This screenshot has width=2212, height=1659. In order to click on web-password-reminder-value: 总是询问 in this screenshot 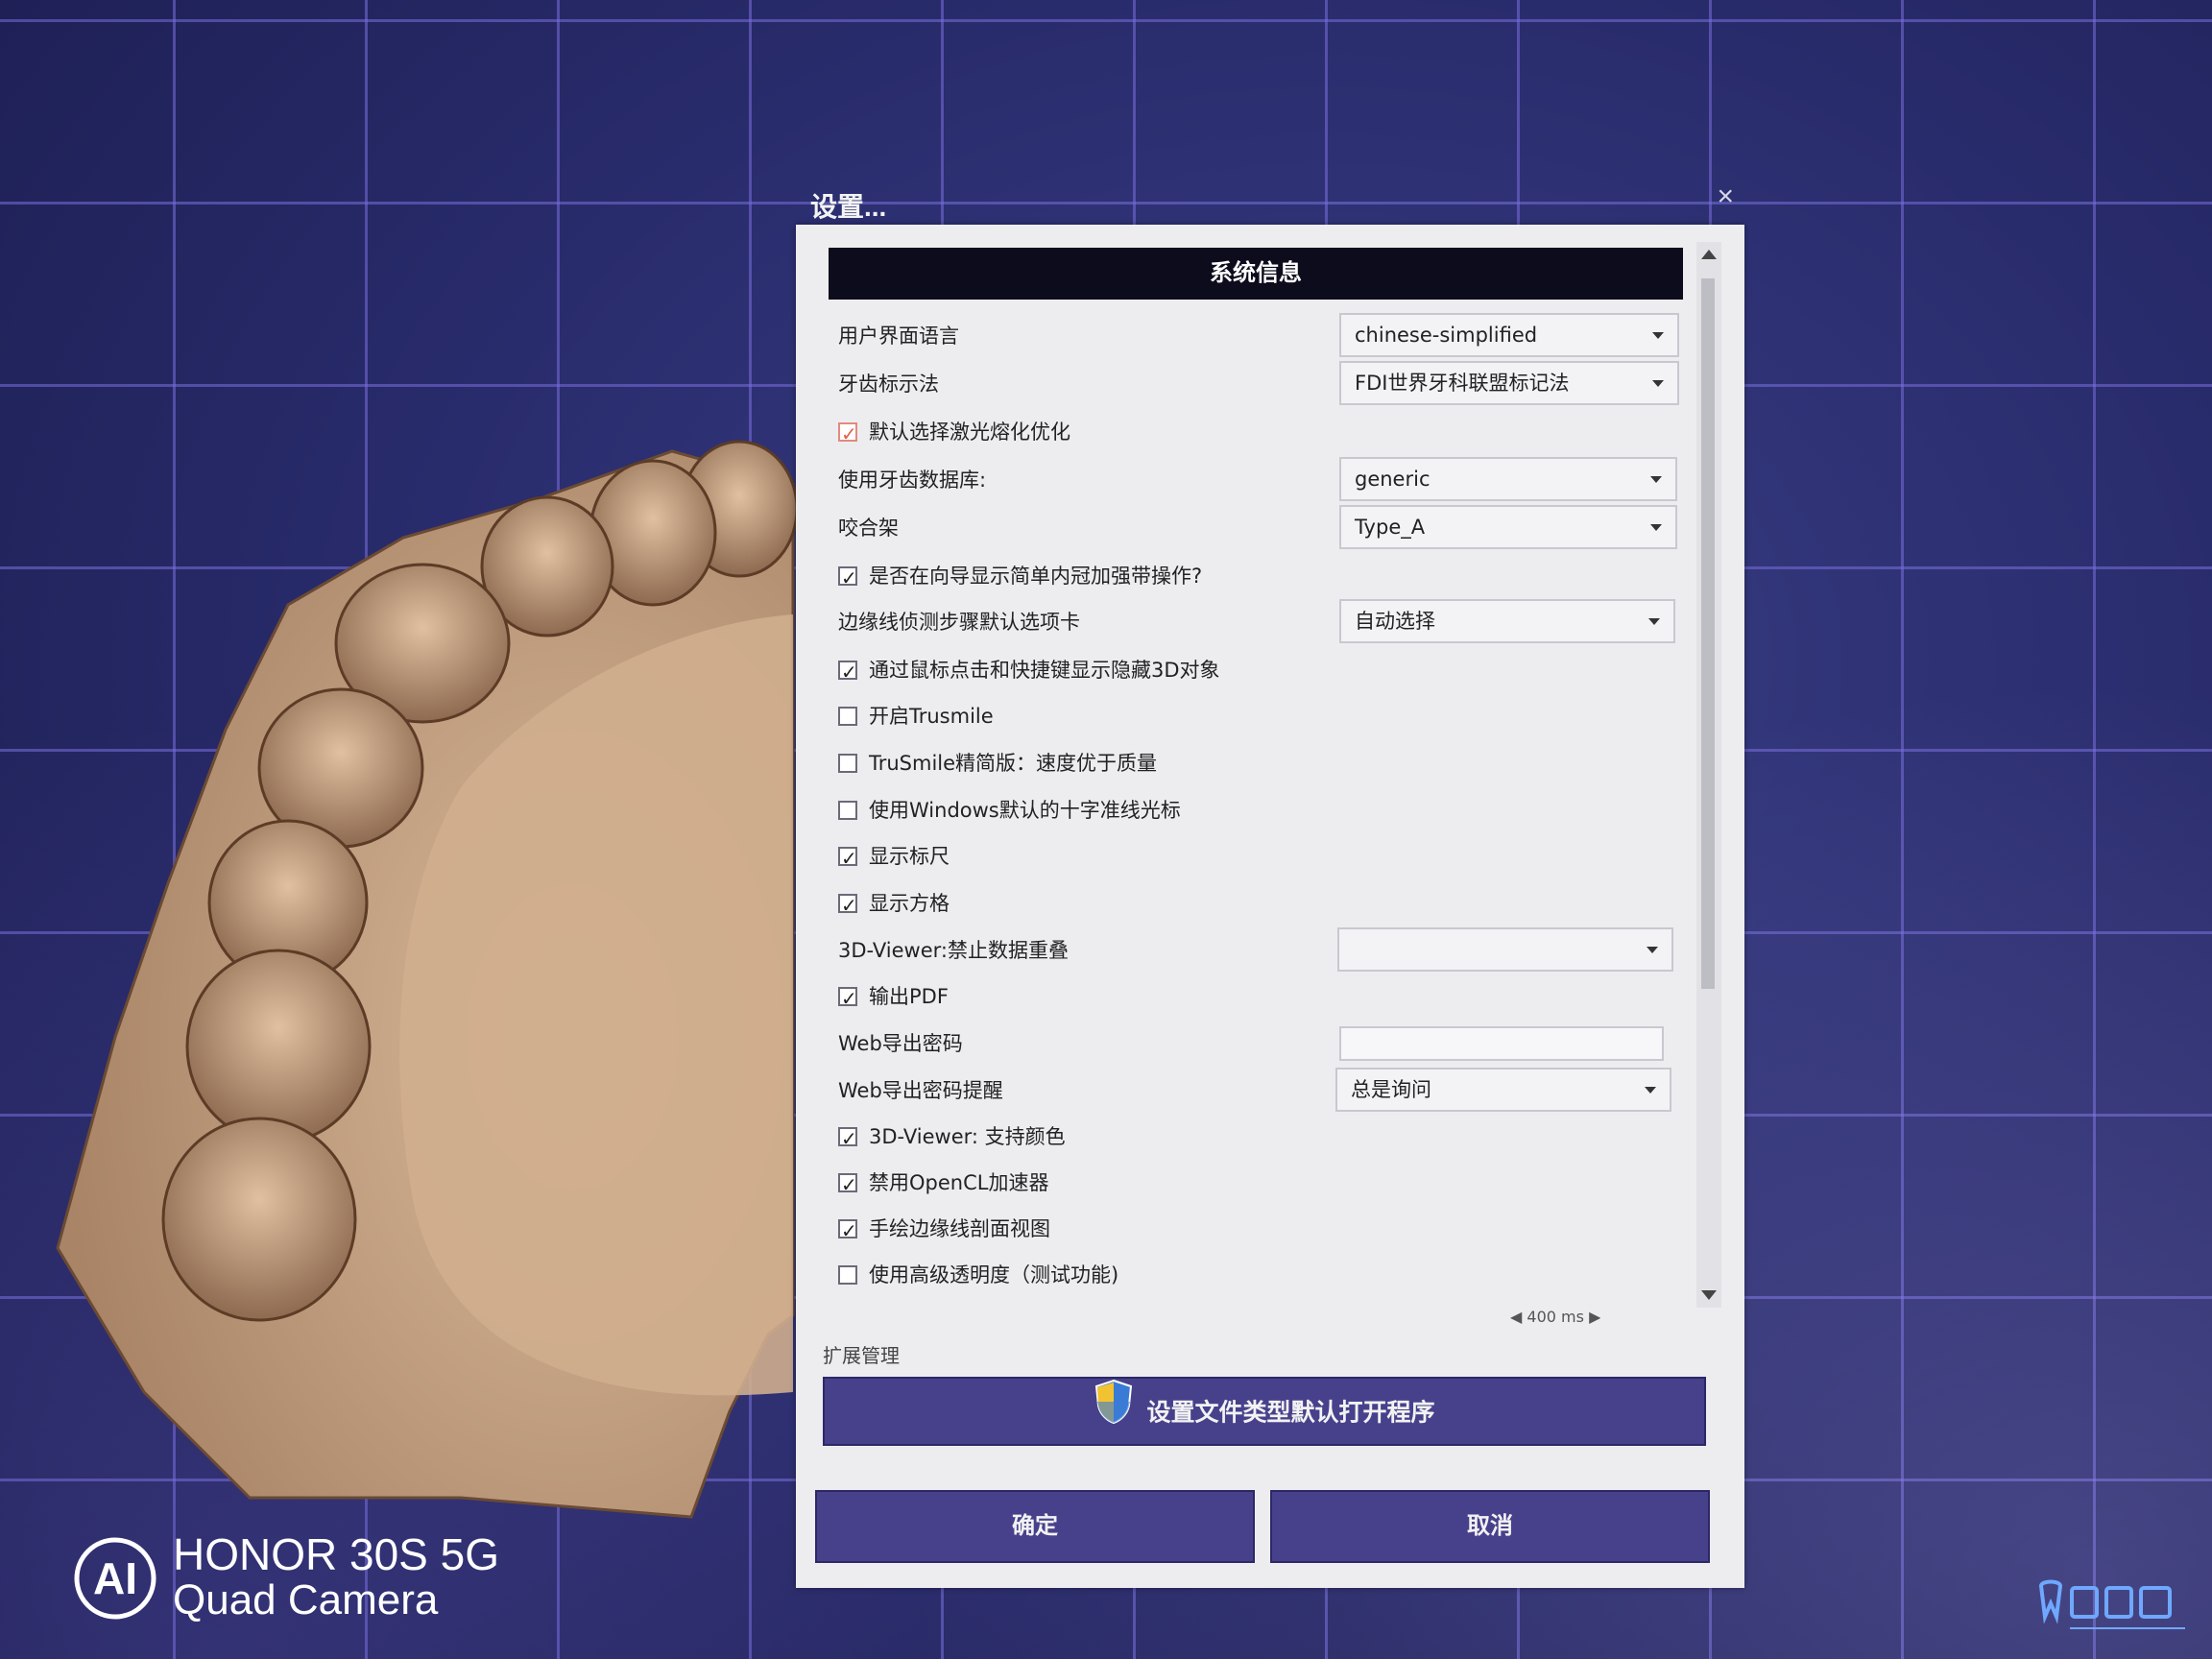, I will do `click(1391, 1089)`.